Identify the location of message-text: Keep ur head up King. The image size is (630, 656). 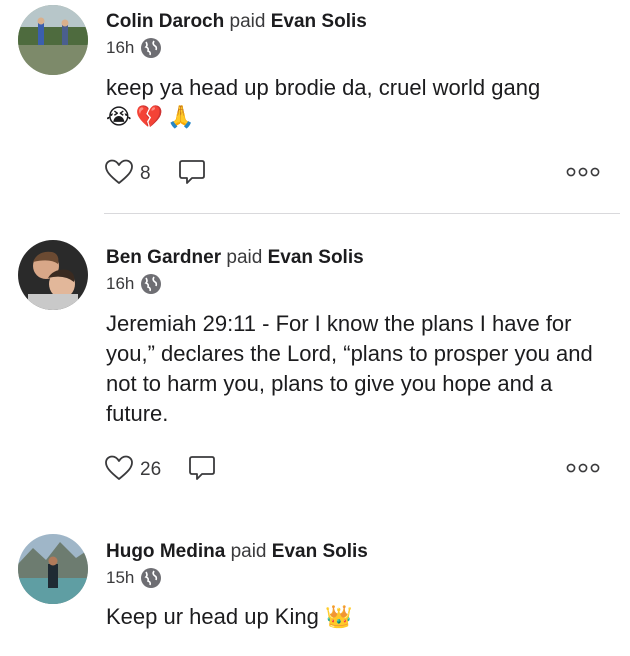
(212, 616).